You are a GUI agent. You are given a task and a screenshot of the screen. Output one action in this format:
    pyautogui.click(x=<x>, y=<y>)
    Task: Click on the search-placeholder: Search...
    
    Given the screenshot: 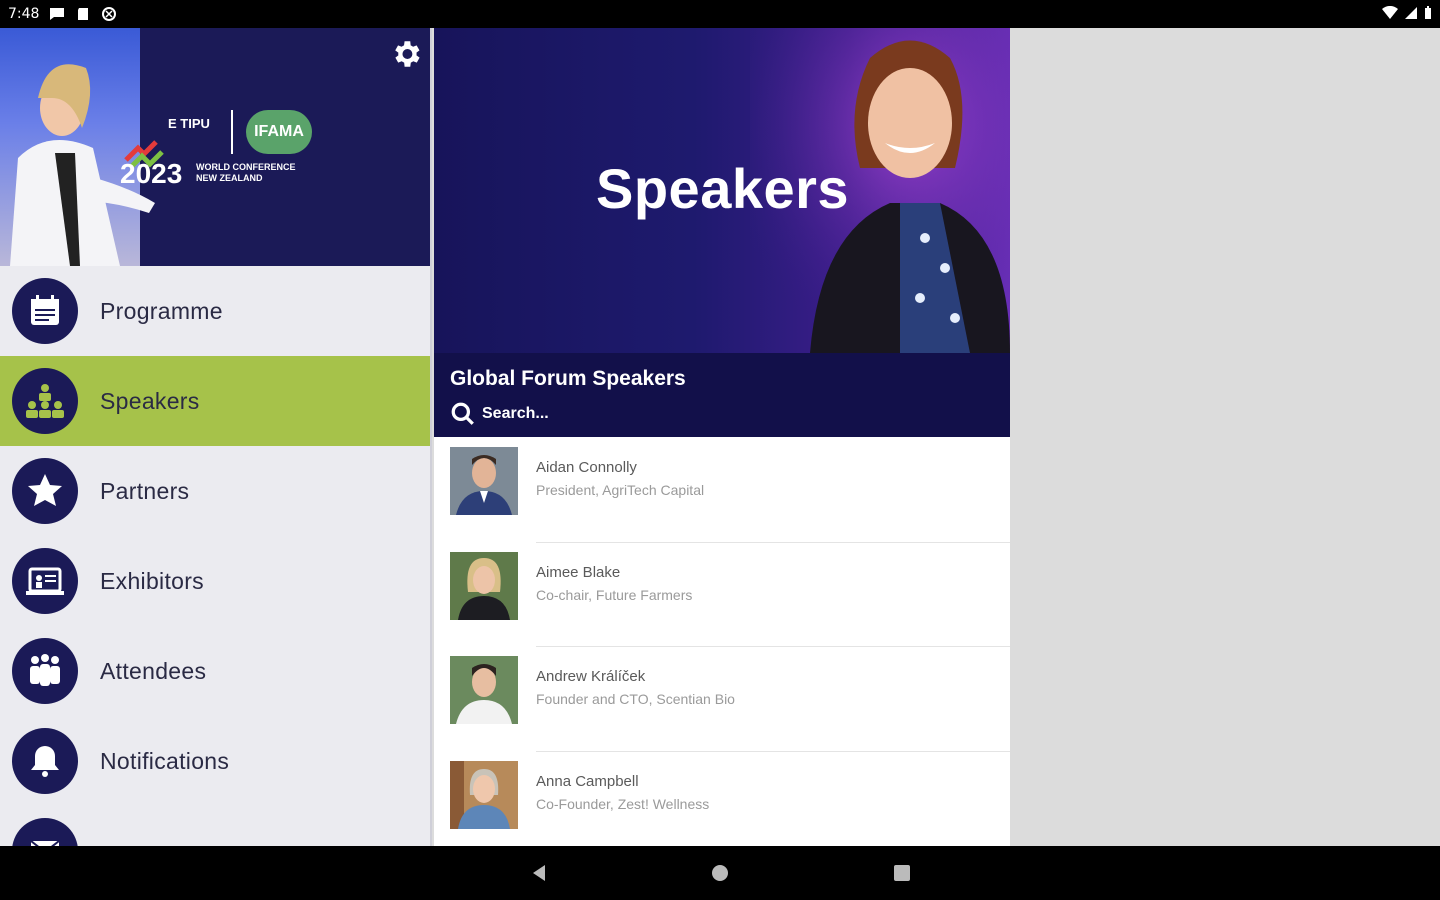 What is the action you would take?
    pyautogui.click(x=515, y=413)
    